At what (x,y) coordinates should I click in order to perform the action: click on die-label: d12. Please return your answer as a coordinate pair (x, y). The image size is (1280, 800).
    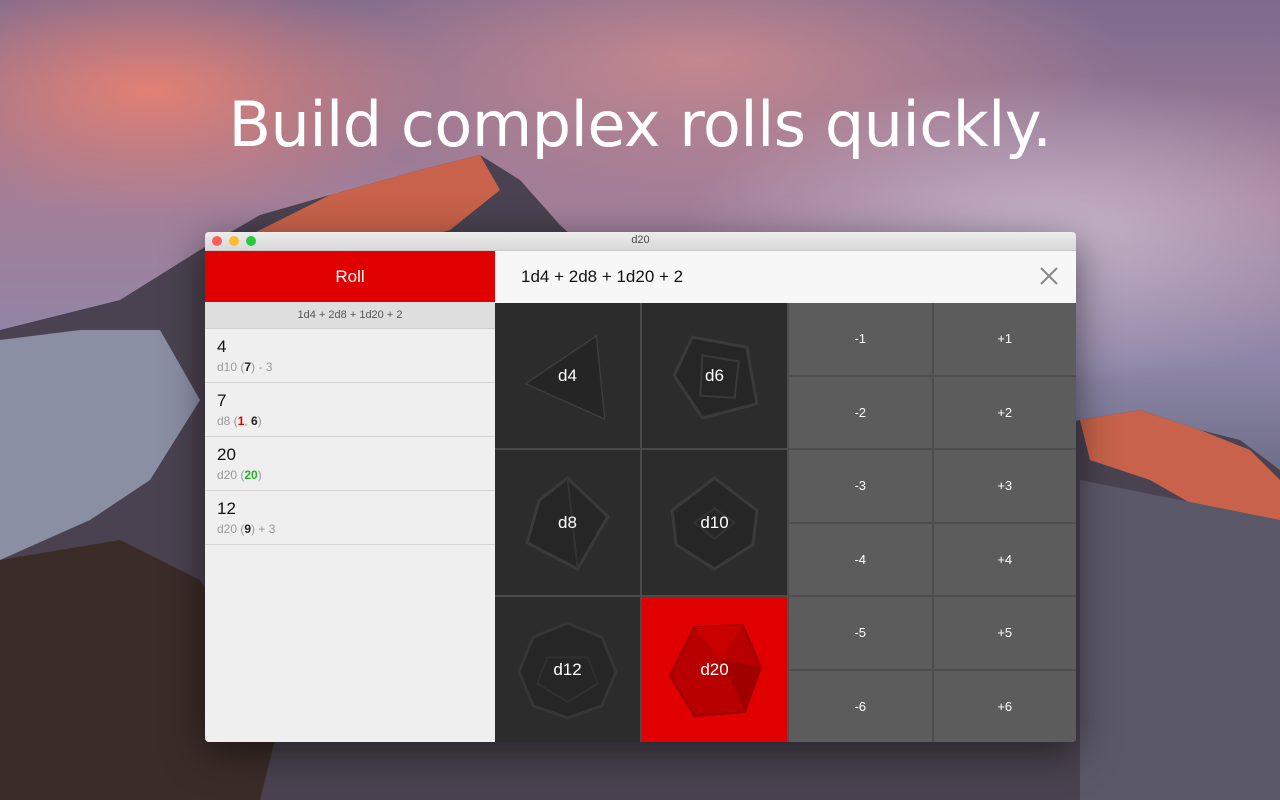
    Looking at the image, I should click on (567, 669).